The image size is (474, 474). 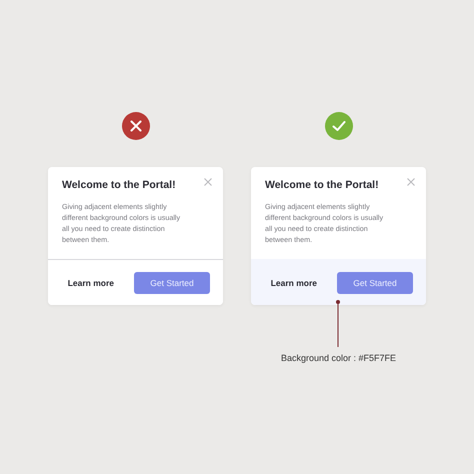 I want to click on cross-circle-icon, so click(x=136, y=126).